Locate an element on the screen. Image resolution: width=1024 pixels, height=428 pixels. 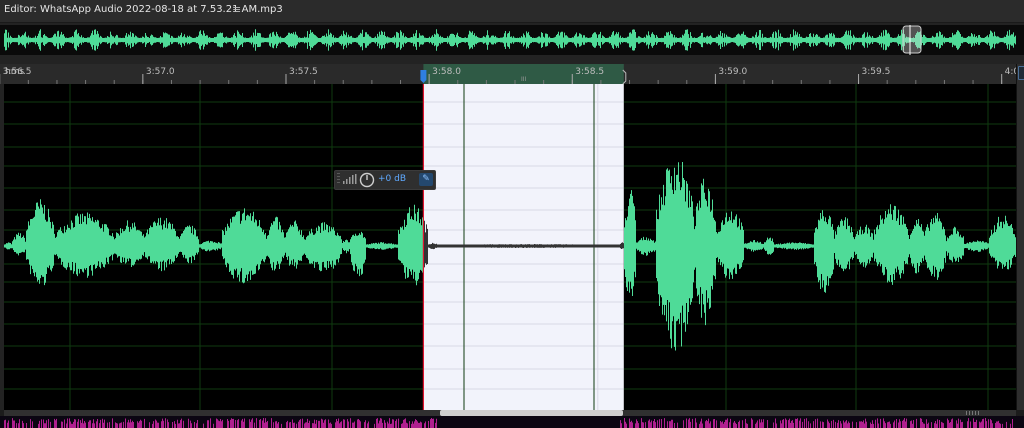
ruler-tick-label: 3:57.0 is located at coordinates (160, 72).